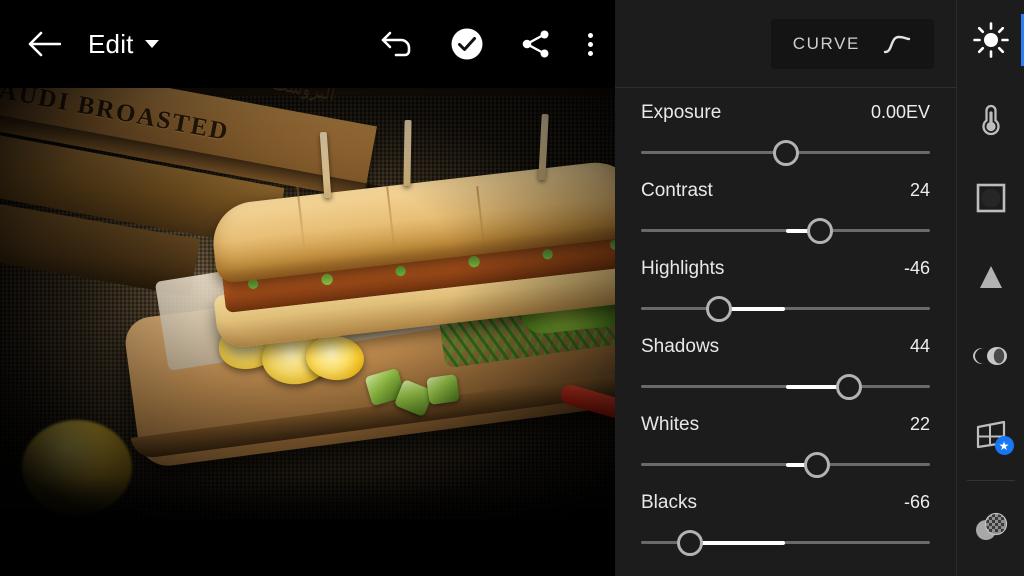 The height and width of the screenshot is (576, 1024). I want to click on rail-item-detail, so click(990, 276).